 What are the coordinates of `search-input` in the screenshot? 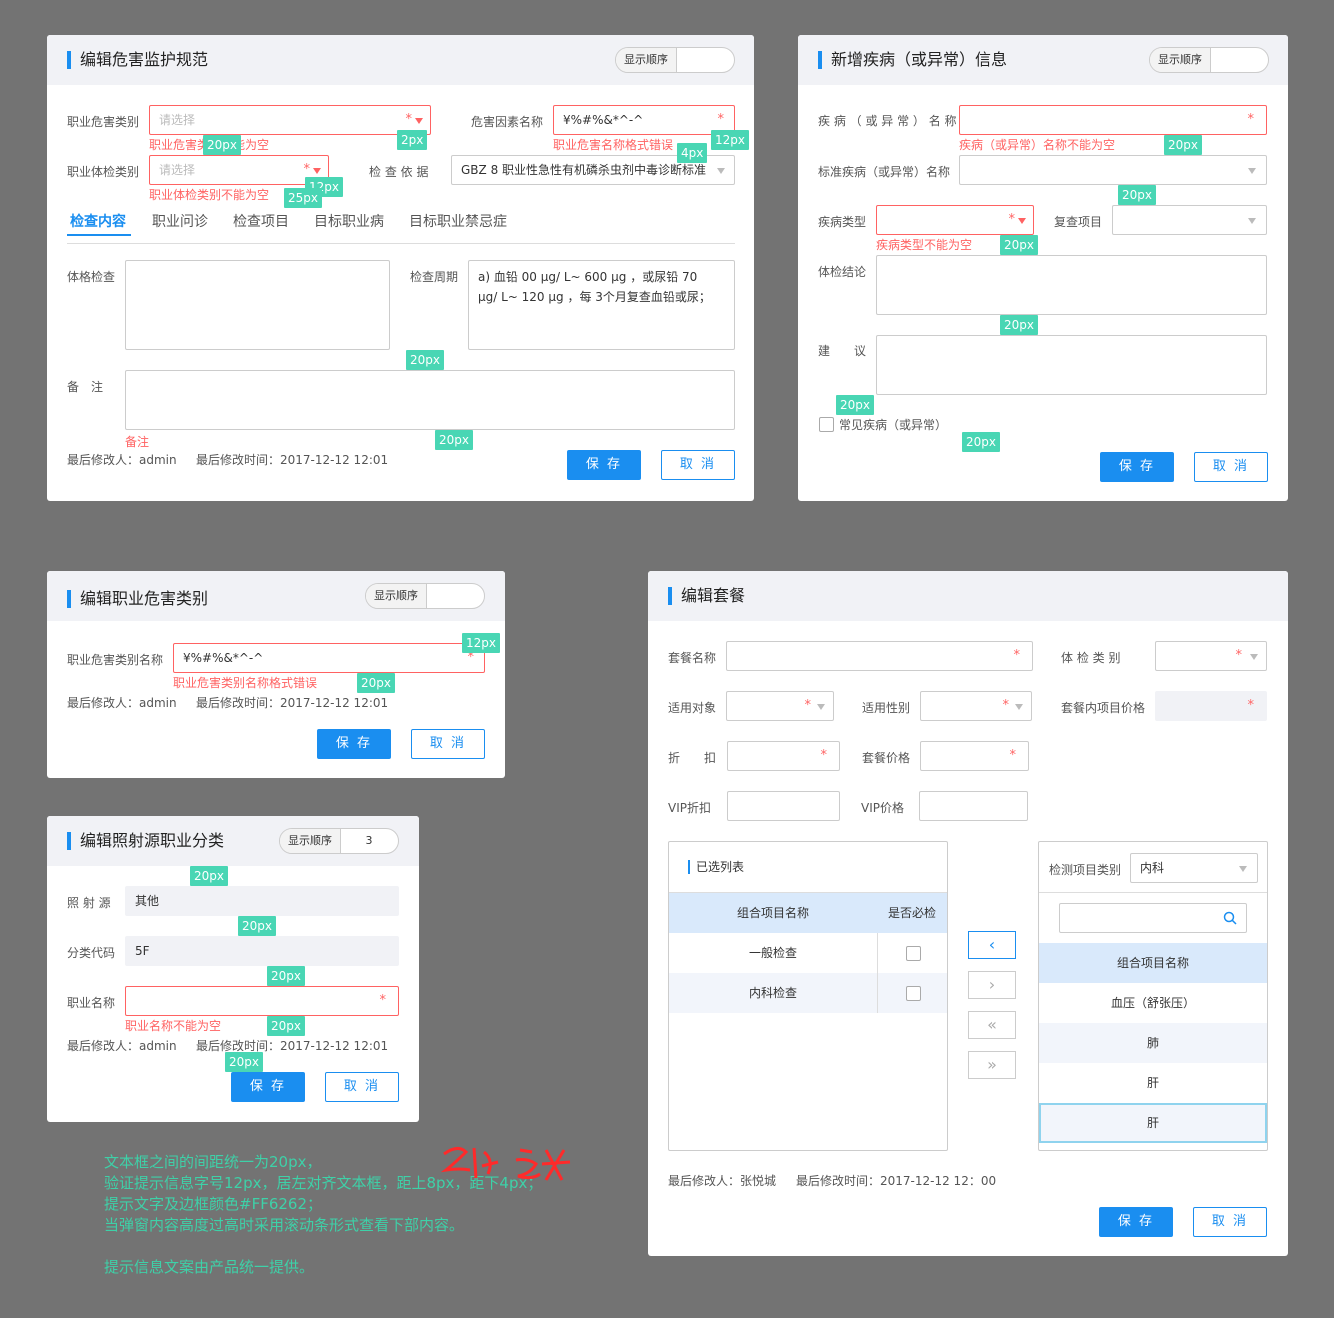 It's located at (1153, 918).